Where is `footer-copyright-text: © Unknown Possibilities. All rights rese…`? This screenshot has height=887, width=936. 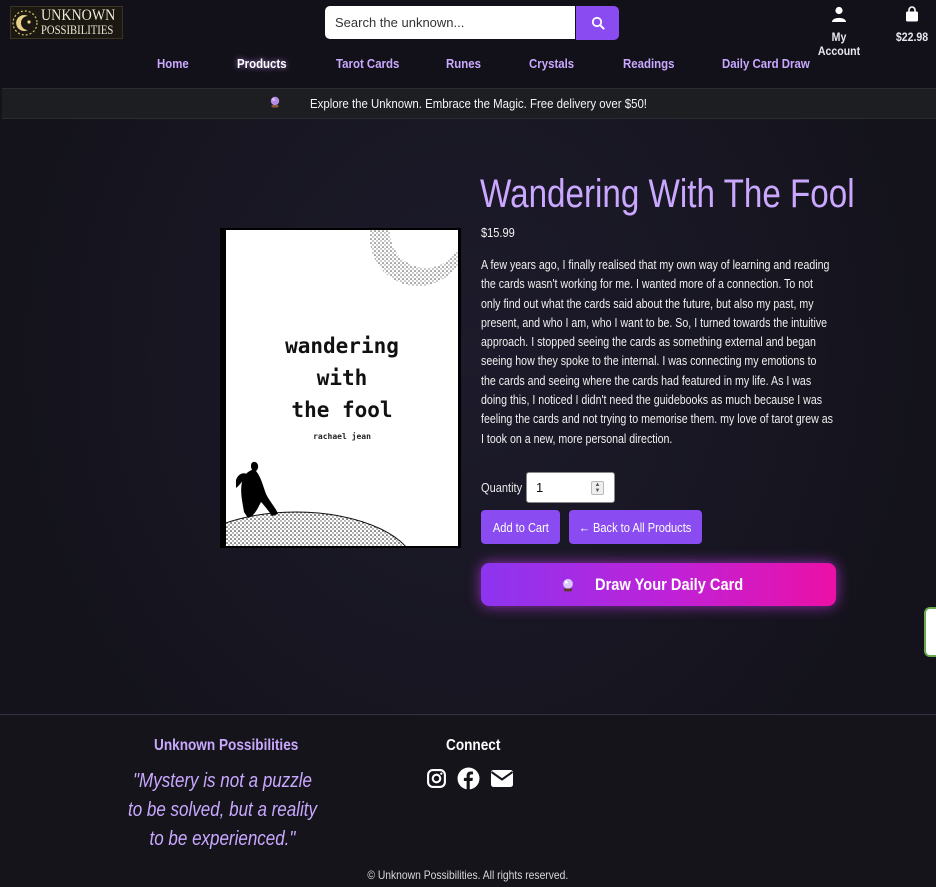
footer-copyright-text: © Unknown Possibilities. All rights rese… is located at coordinates (468, 875).